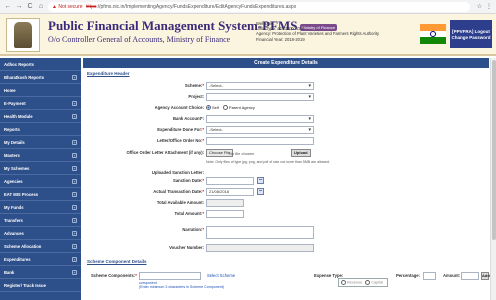 The height and width of the screenshot is (300, 496). What do you see at coordinates (368, 282) in the screenshot?
I see `radio-capital-icon` at bounding box center [368, 282].